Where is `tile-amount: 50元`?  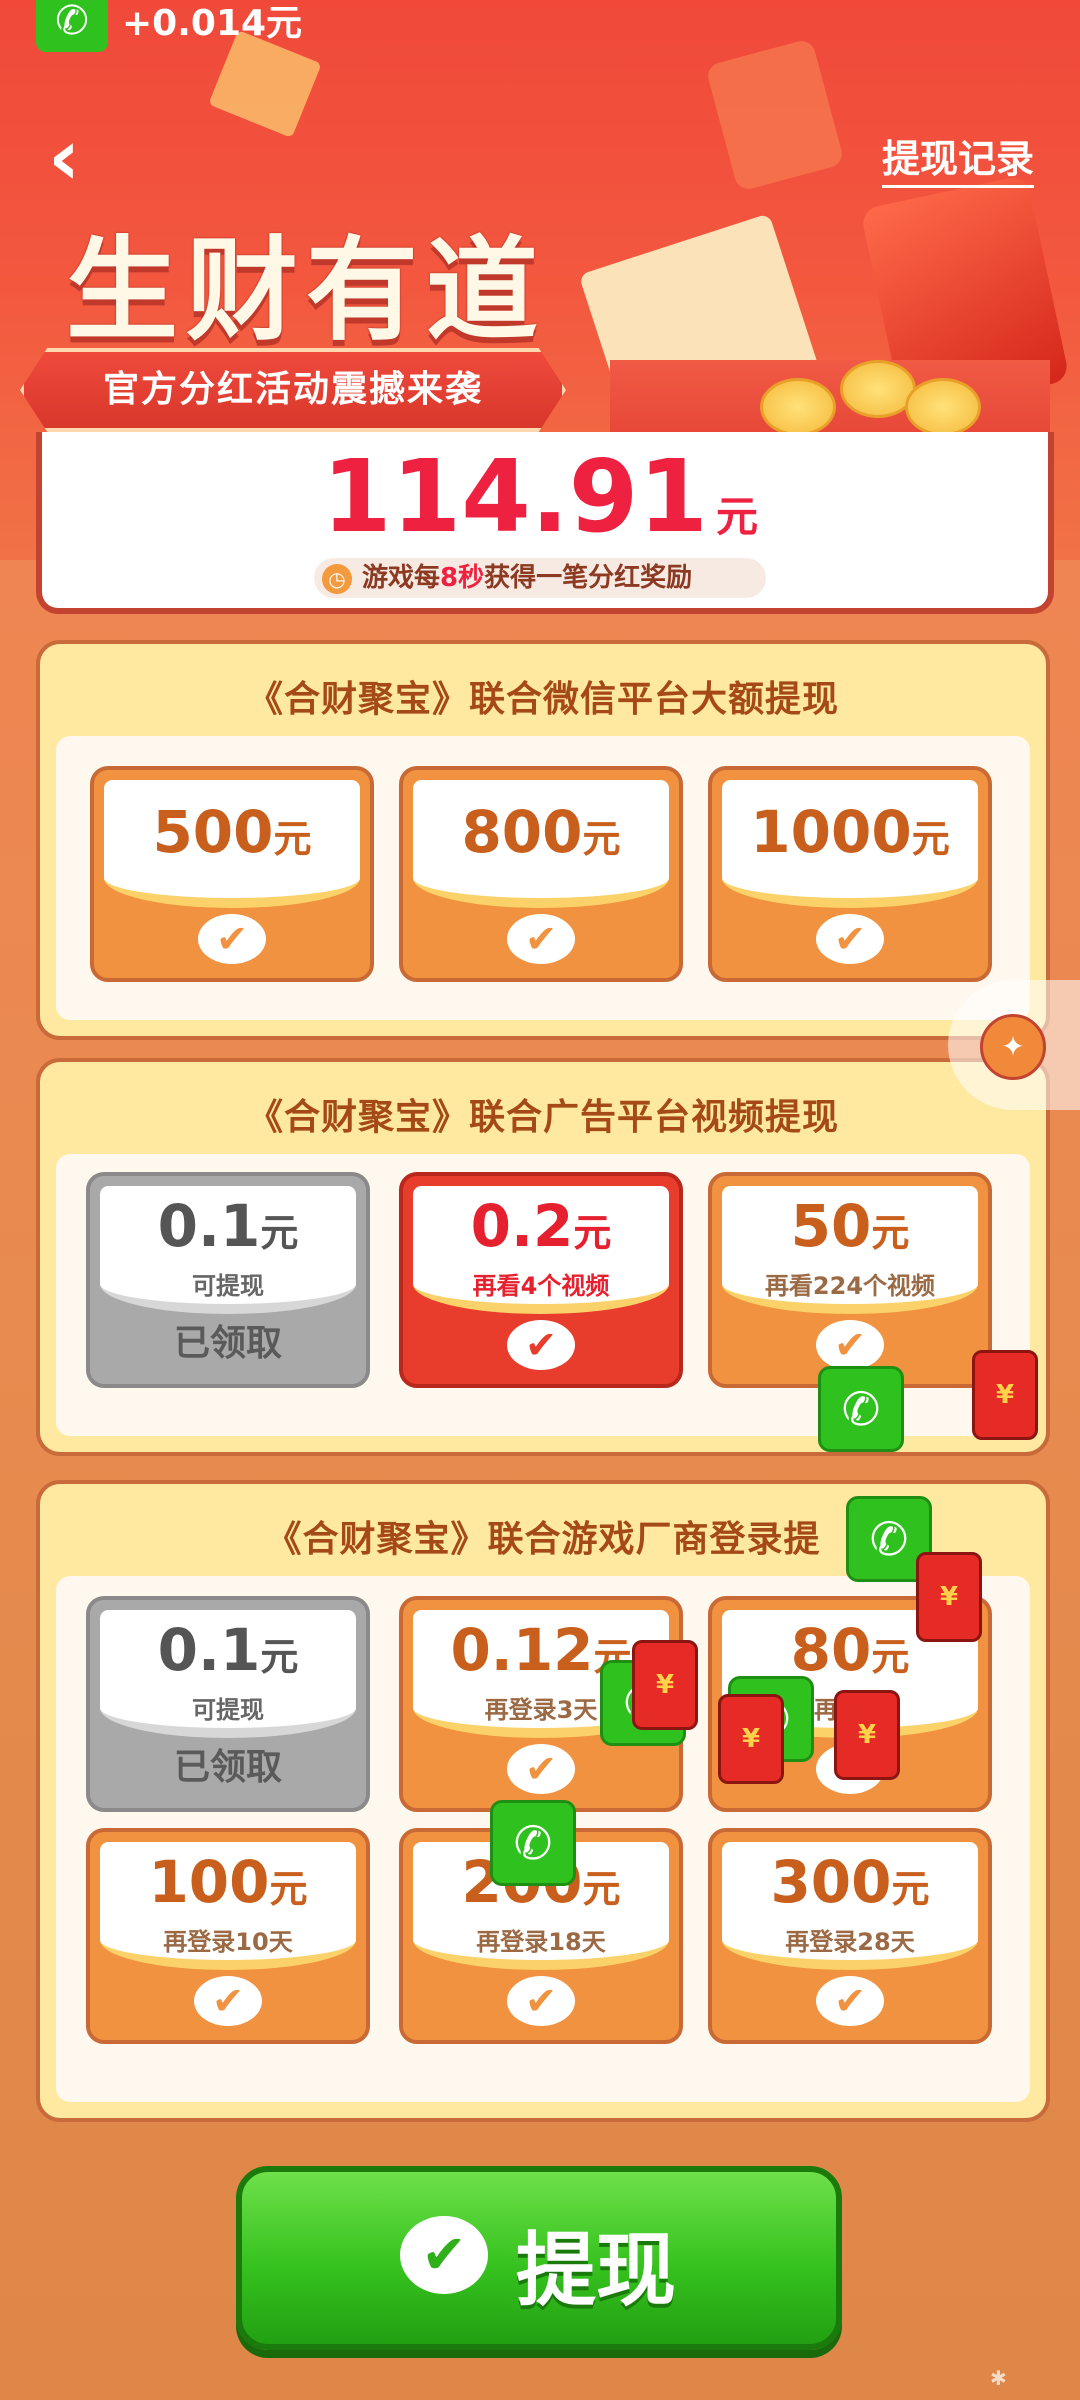 tile-amount: 50元 is located at coordinates (850, 1226).